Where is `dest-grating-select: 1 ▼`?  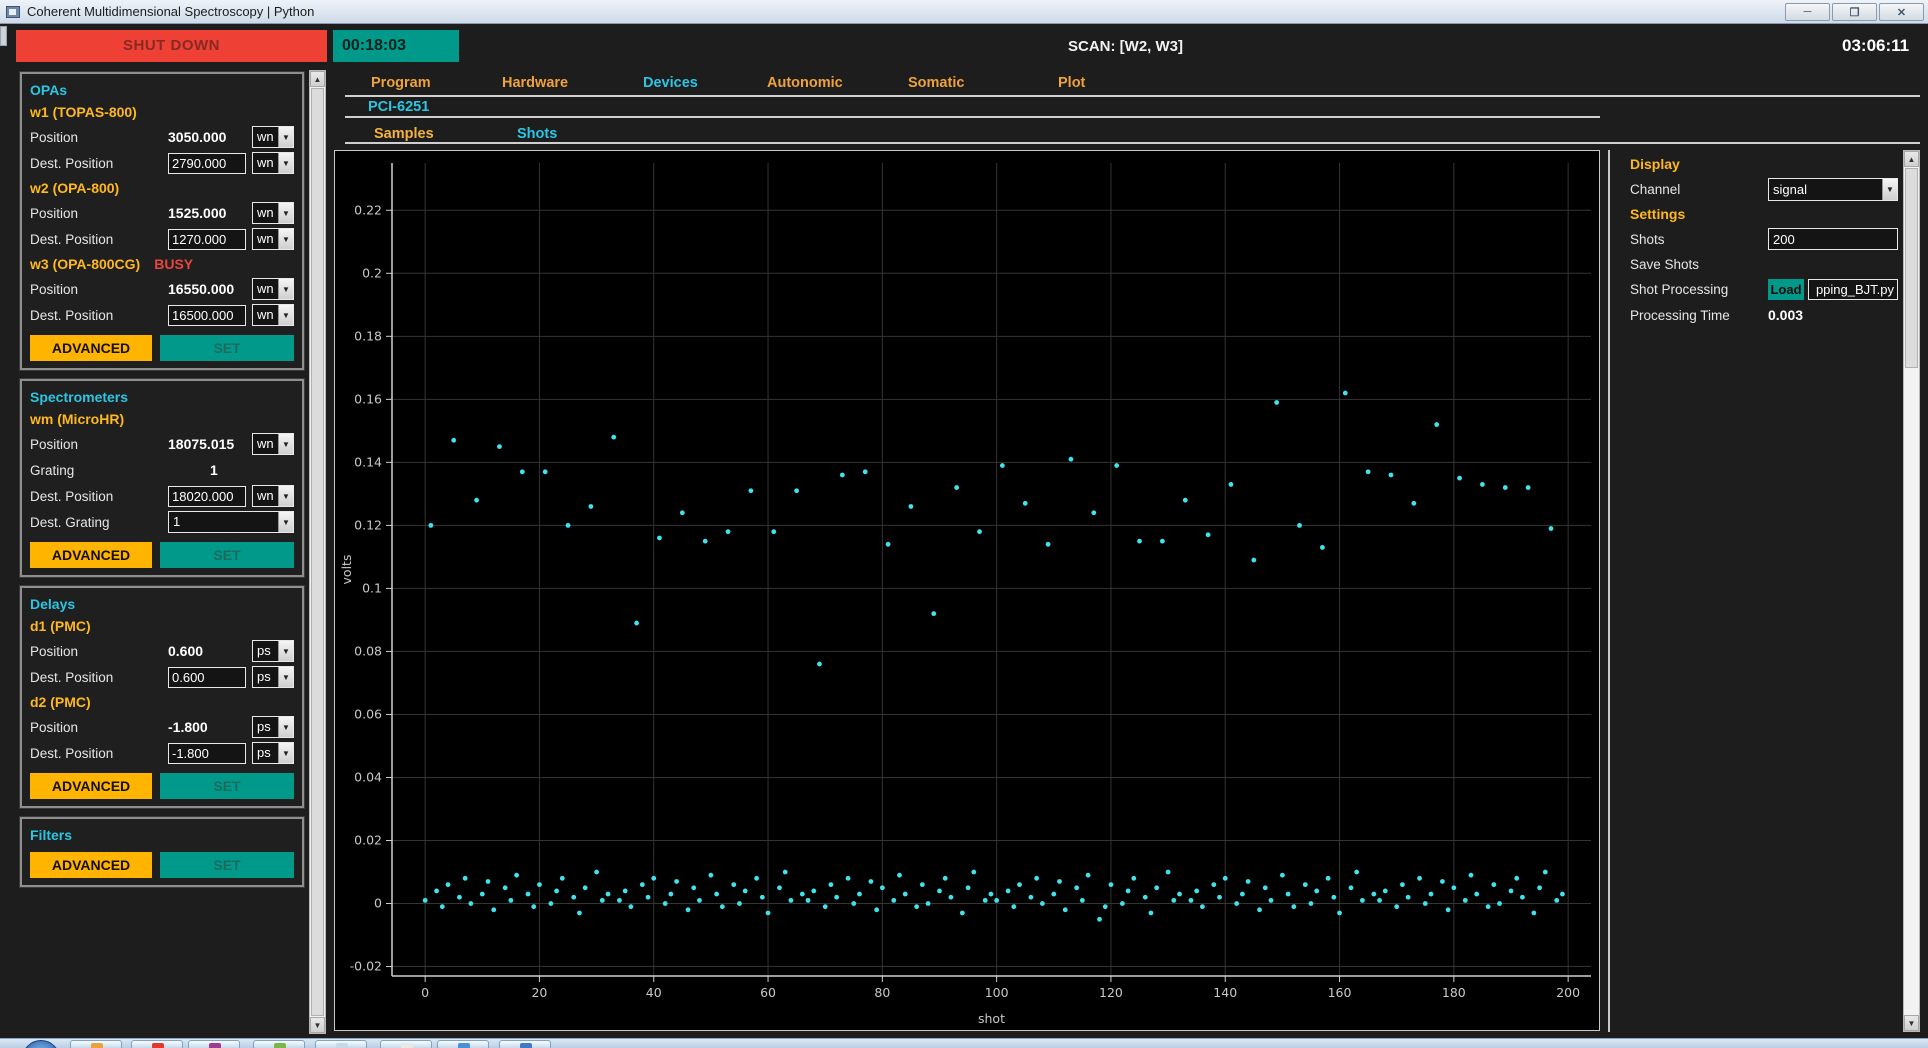 dest-grating-select: 1 ▼ is located at coordinates (231, 522).